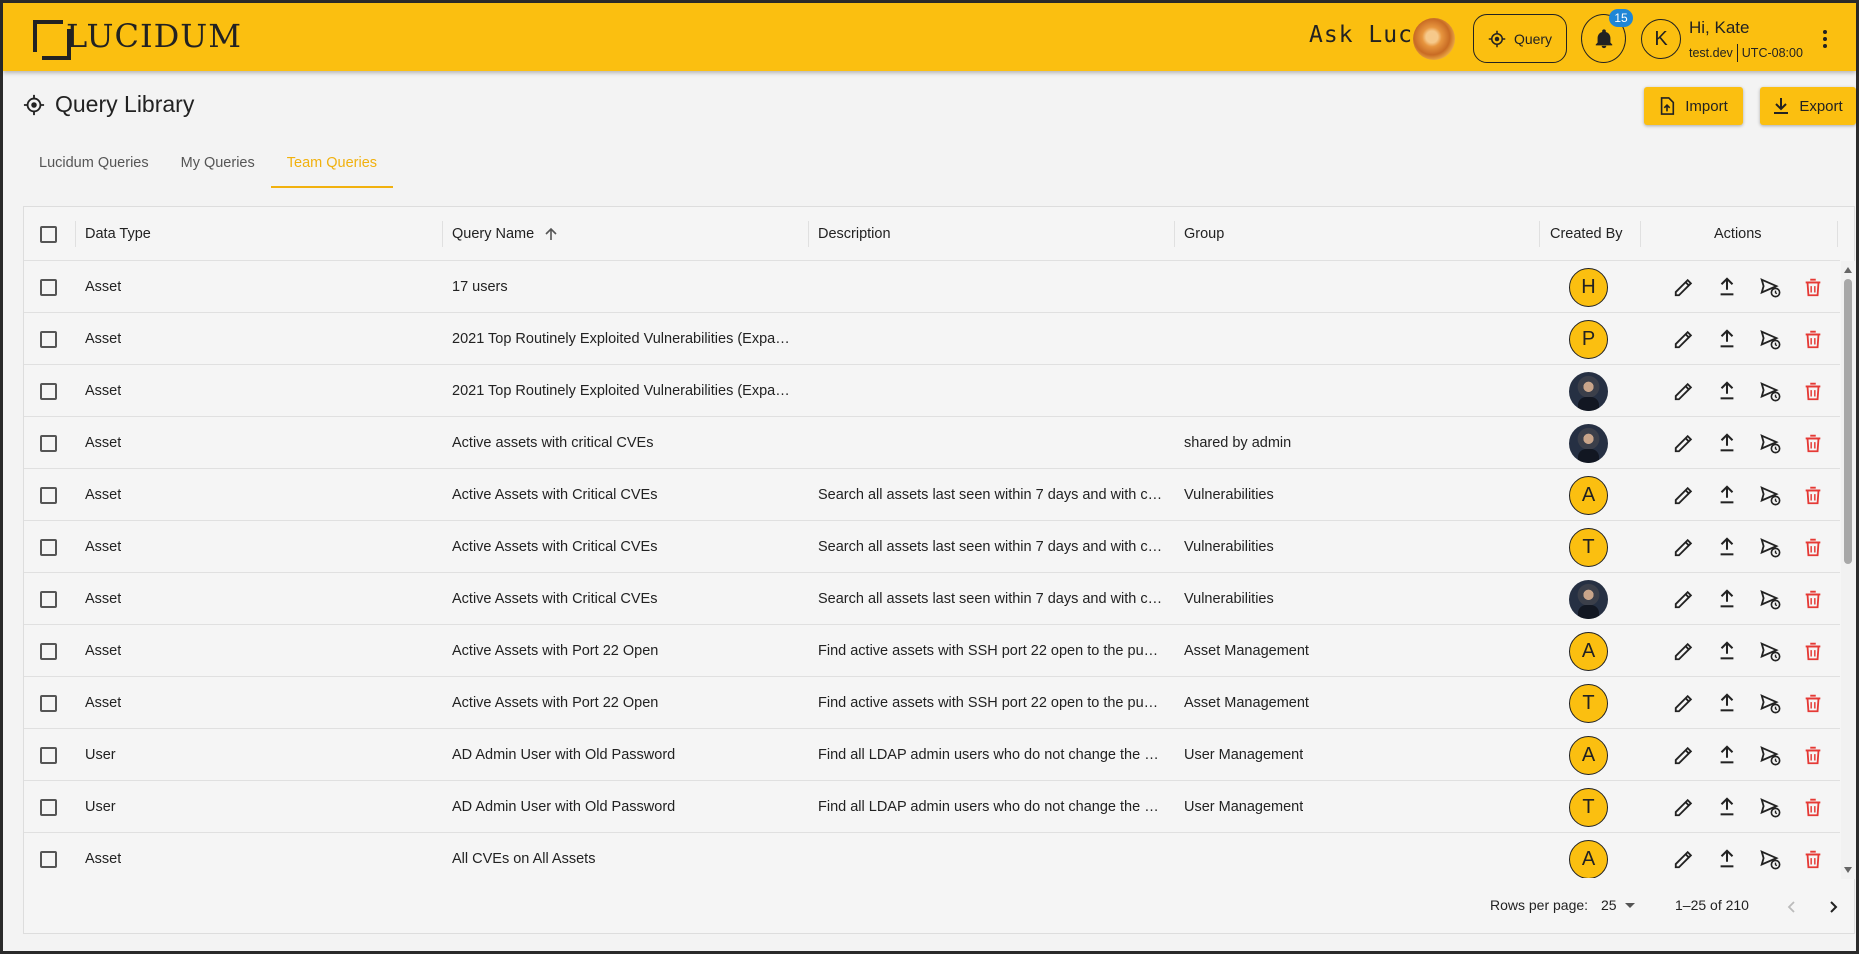 Image resolution: width=1859 pixels, height=954 pixels. I want to click on tab-my-queries: My Queries, so click(218, 166).